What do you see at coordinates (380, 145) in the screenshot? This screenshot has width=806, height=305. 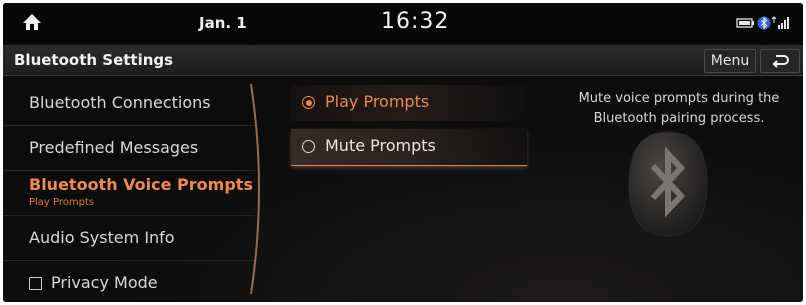 I see `option-label: Mute Prompts` at bounding box center [380, 145].